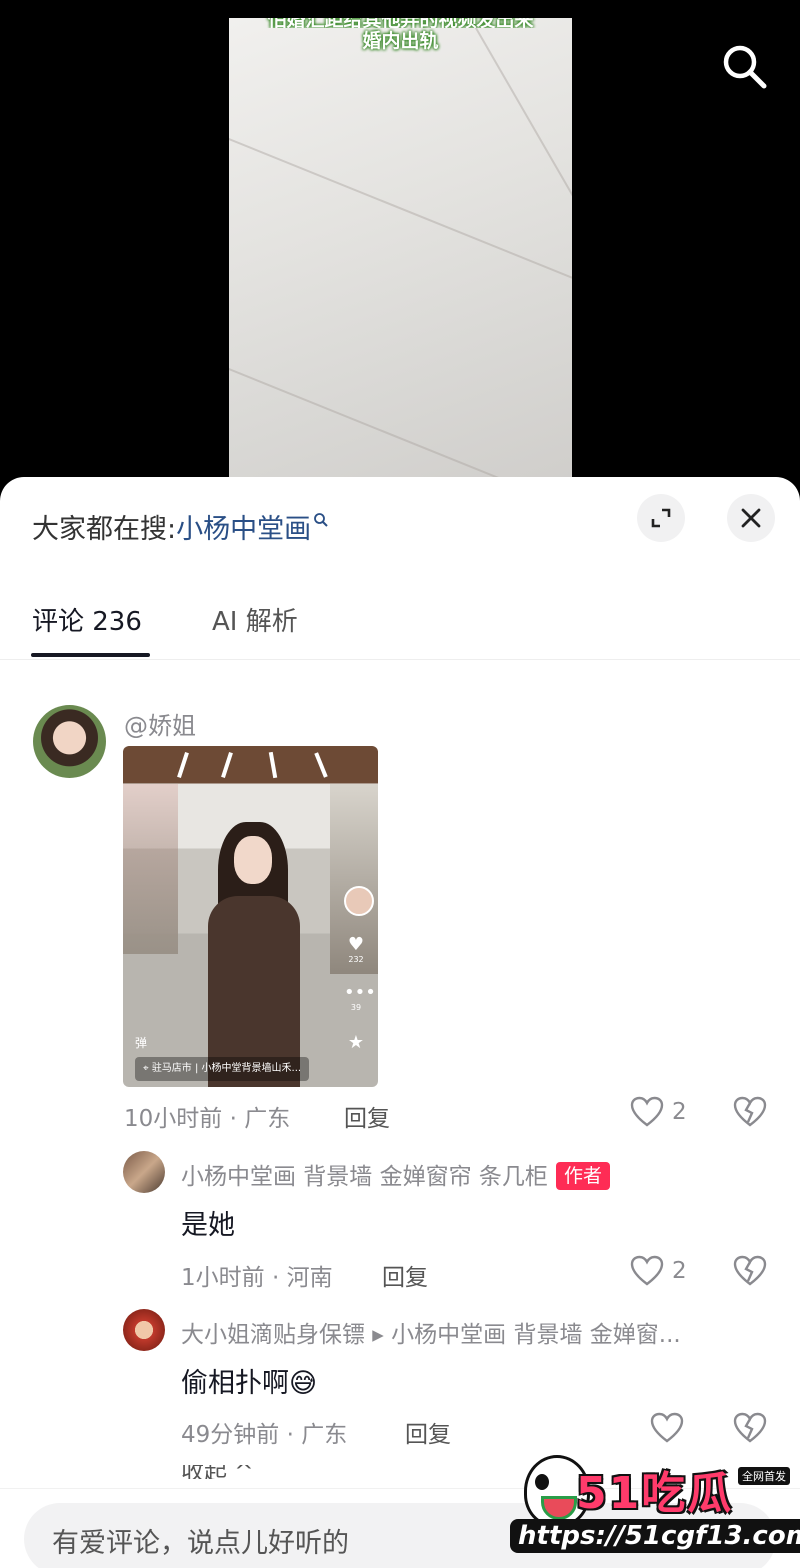  I want to click on profile-mini-icon, so click(359, 901).